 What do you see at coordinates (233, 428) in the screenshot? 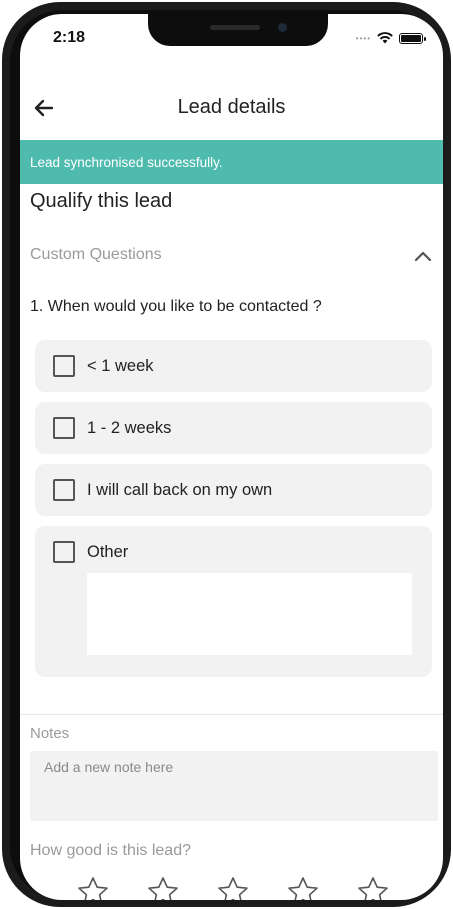
I see `option-1-2-weeks: 1 - 2 weeks` at bounding box center [233, 428].